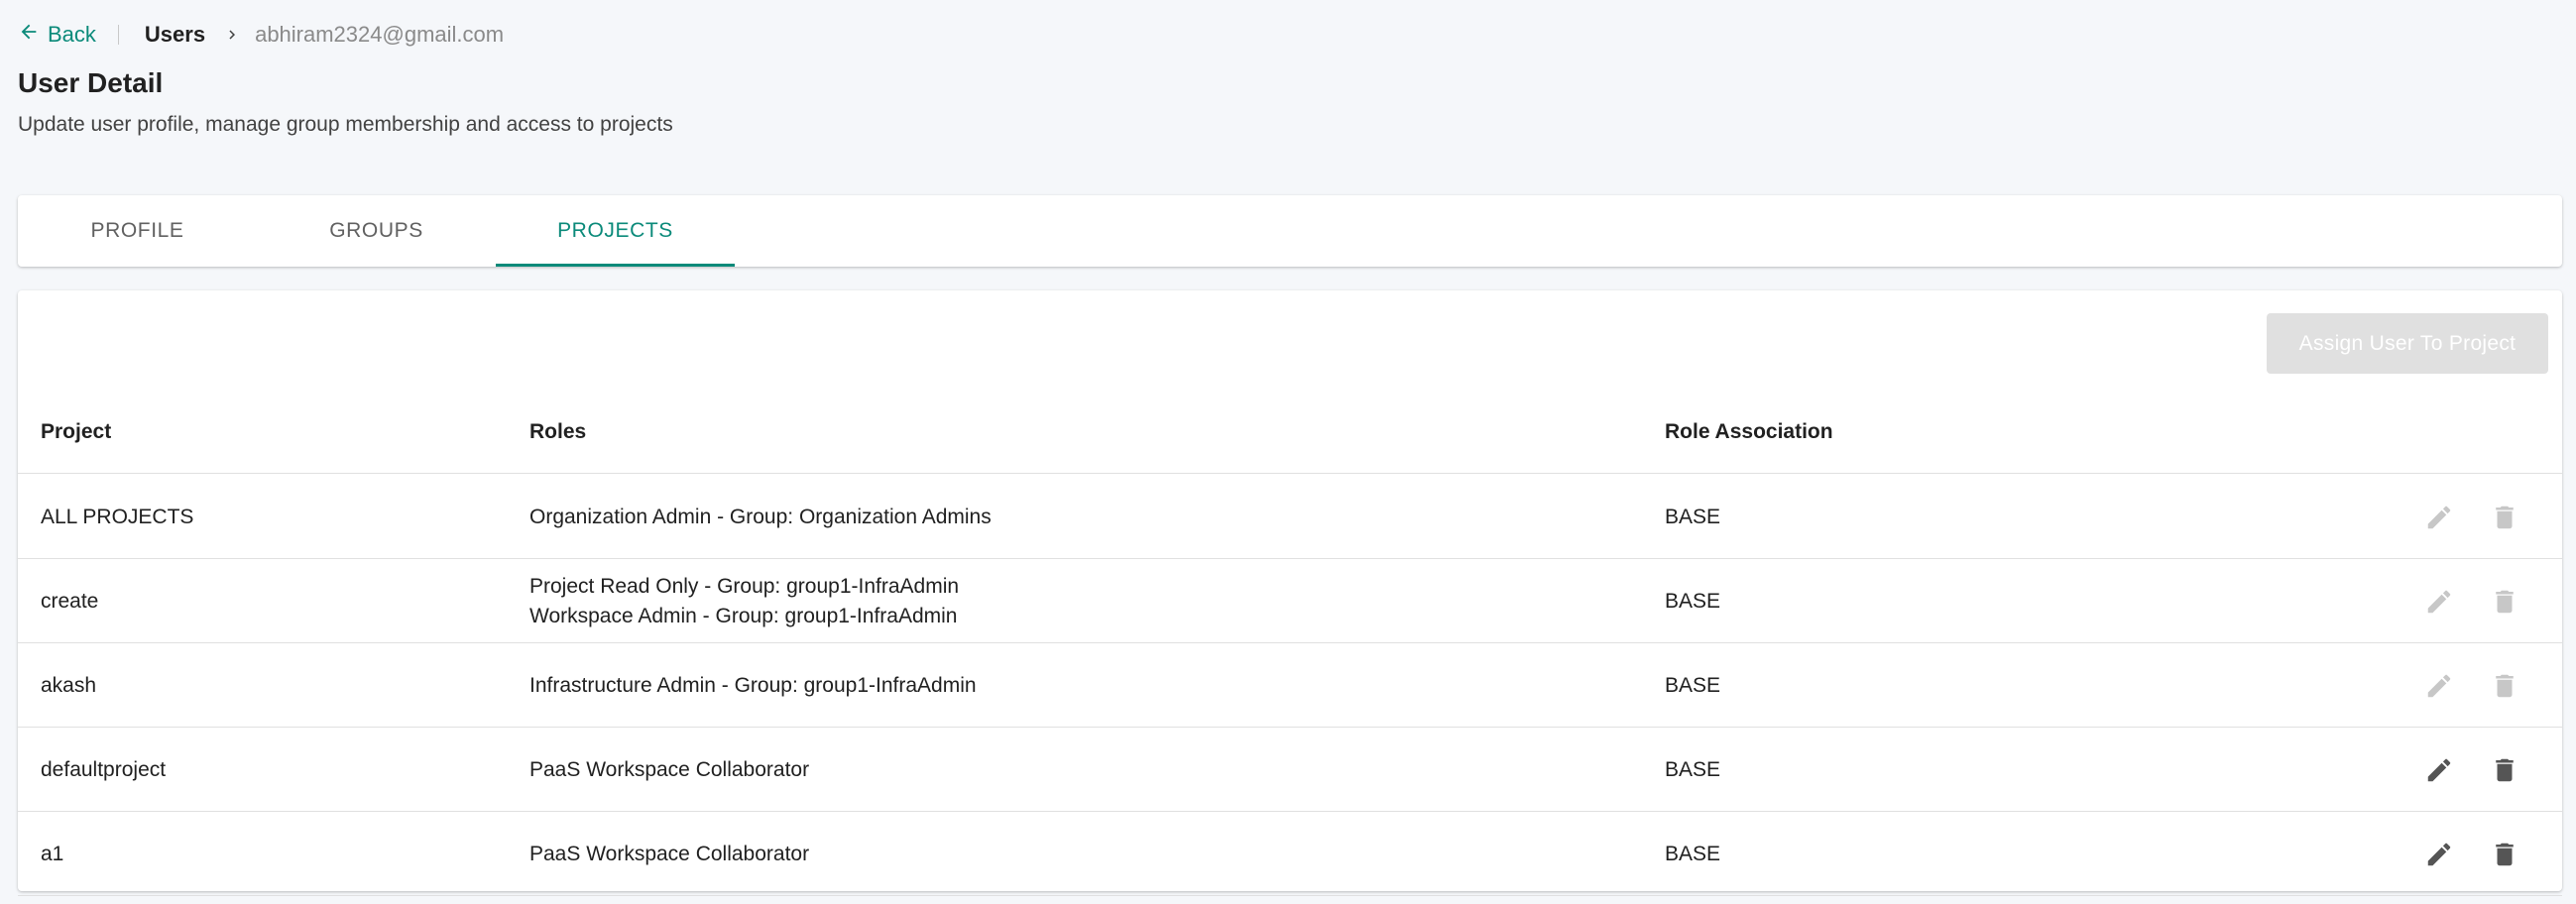  I want to click on breadcrumb-divider, so click(118, 35).